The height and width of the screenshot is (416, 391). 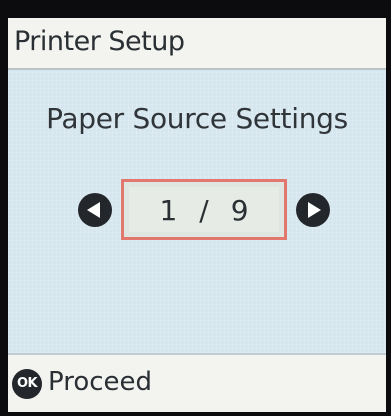 What do you see at coordinates (168, 210) in the screenshot?
I see `current-page-number: 1` at bounding box center [168, 210].